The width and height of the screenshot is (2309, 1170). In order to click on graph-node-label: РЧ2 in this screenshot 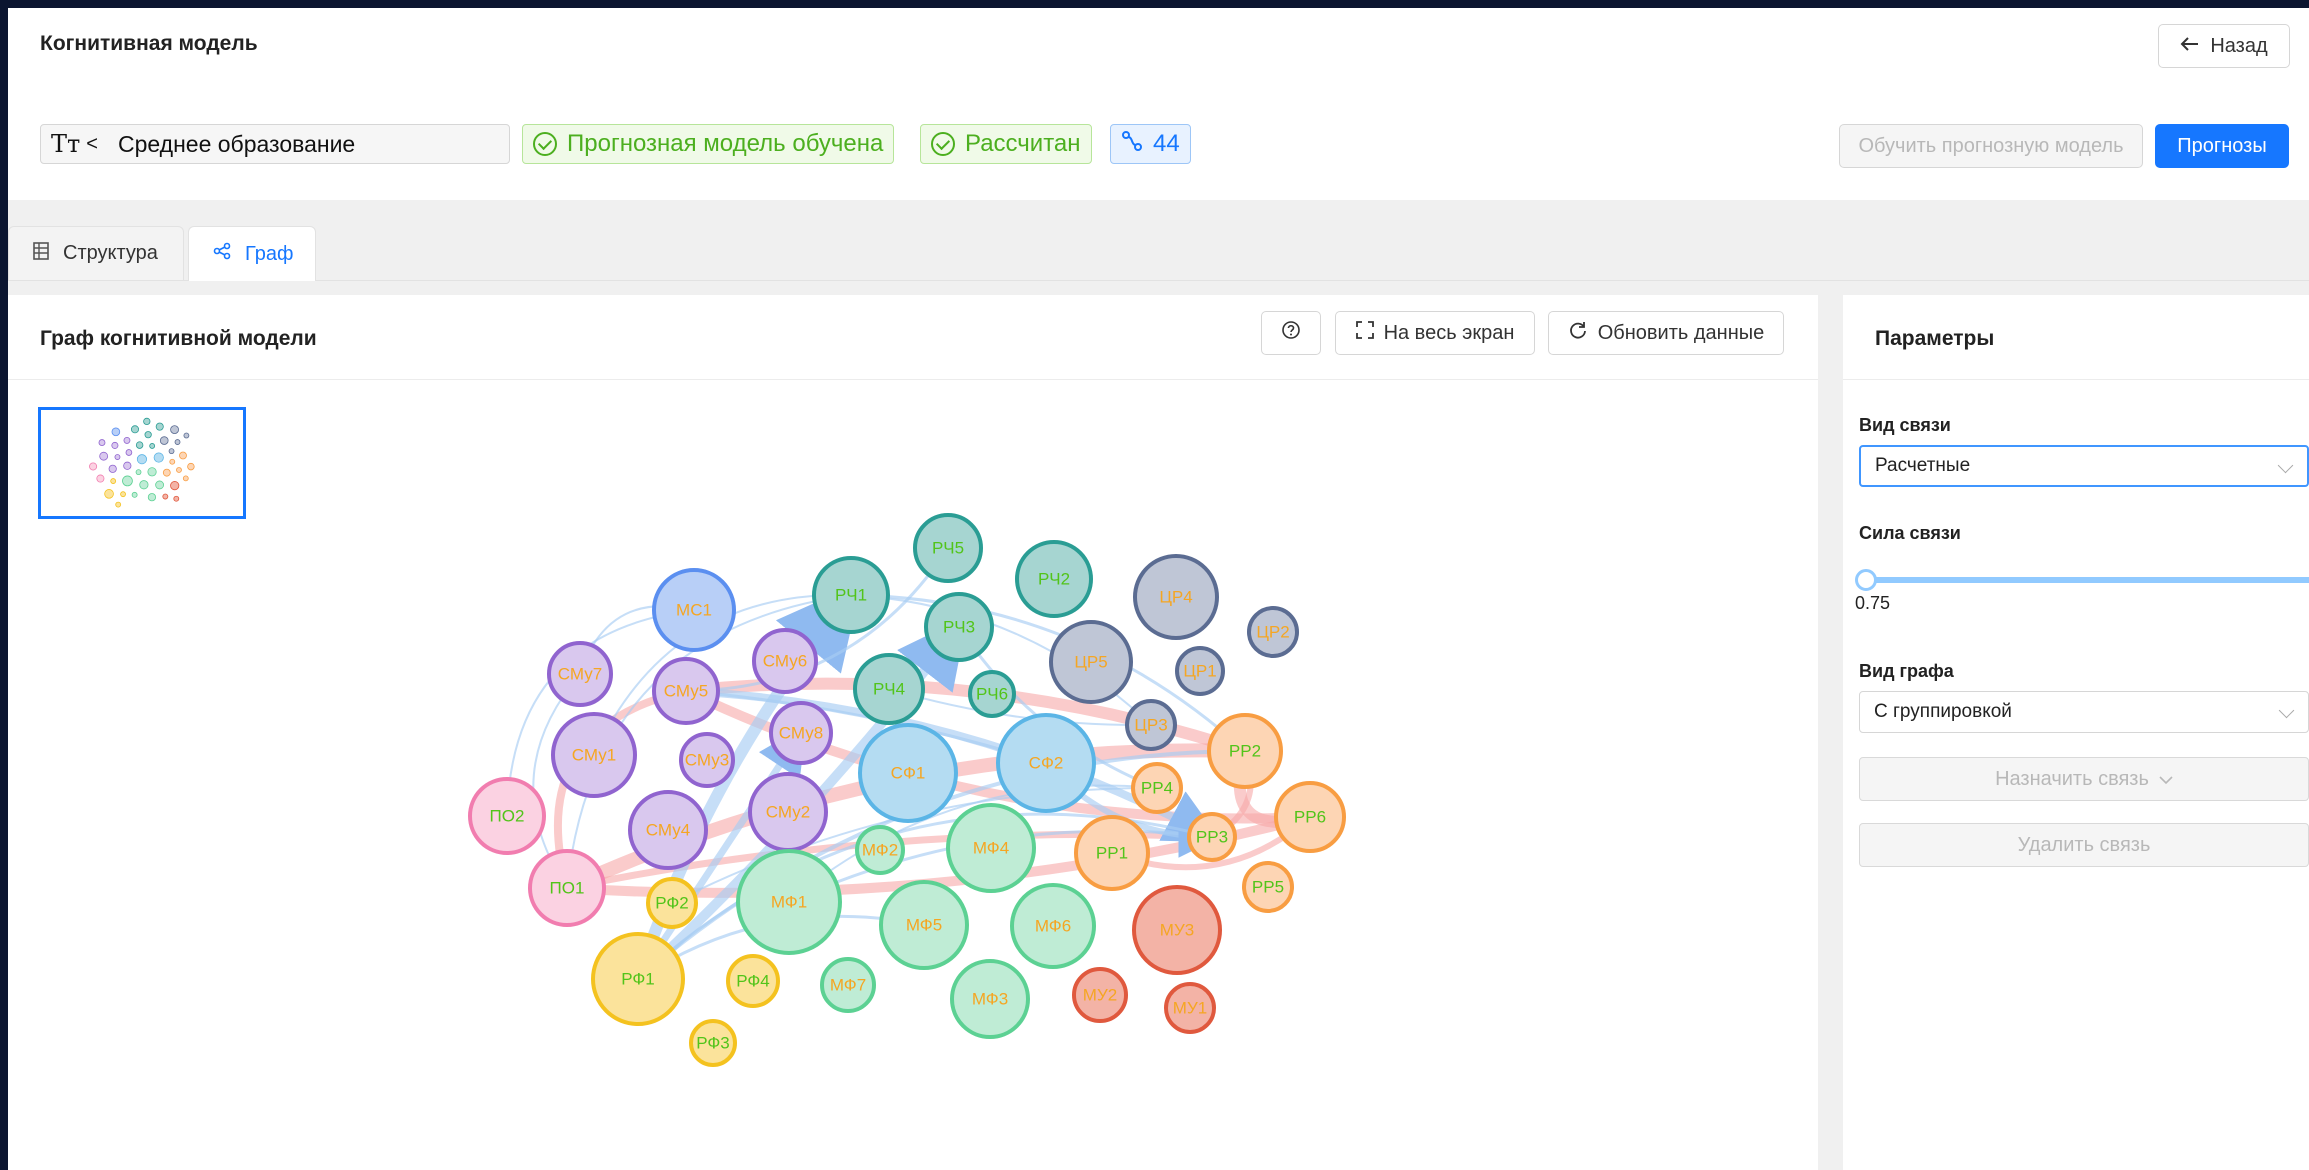, I will do `click(1054, 579)`.